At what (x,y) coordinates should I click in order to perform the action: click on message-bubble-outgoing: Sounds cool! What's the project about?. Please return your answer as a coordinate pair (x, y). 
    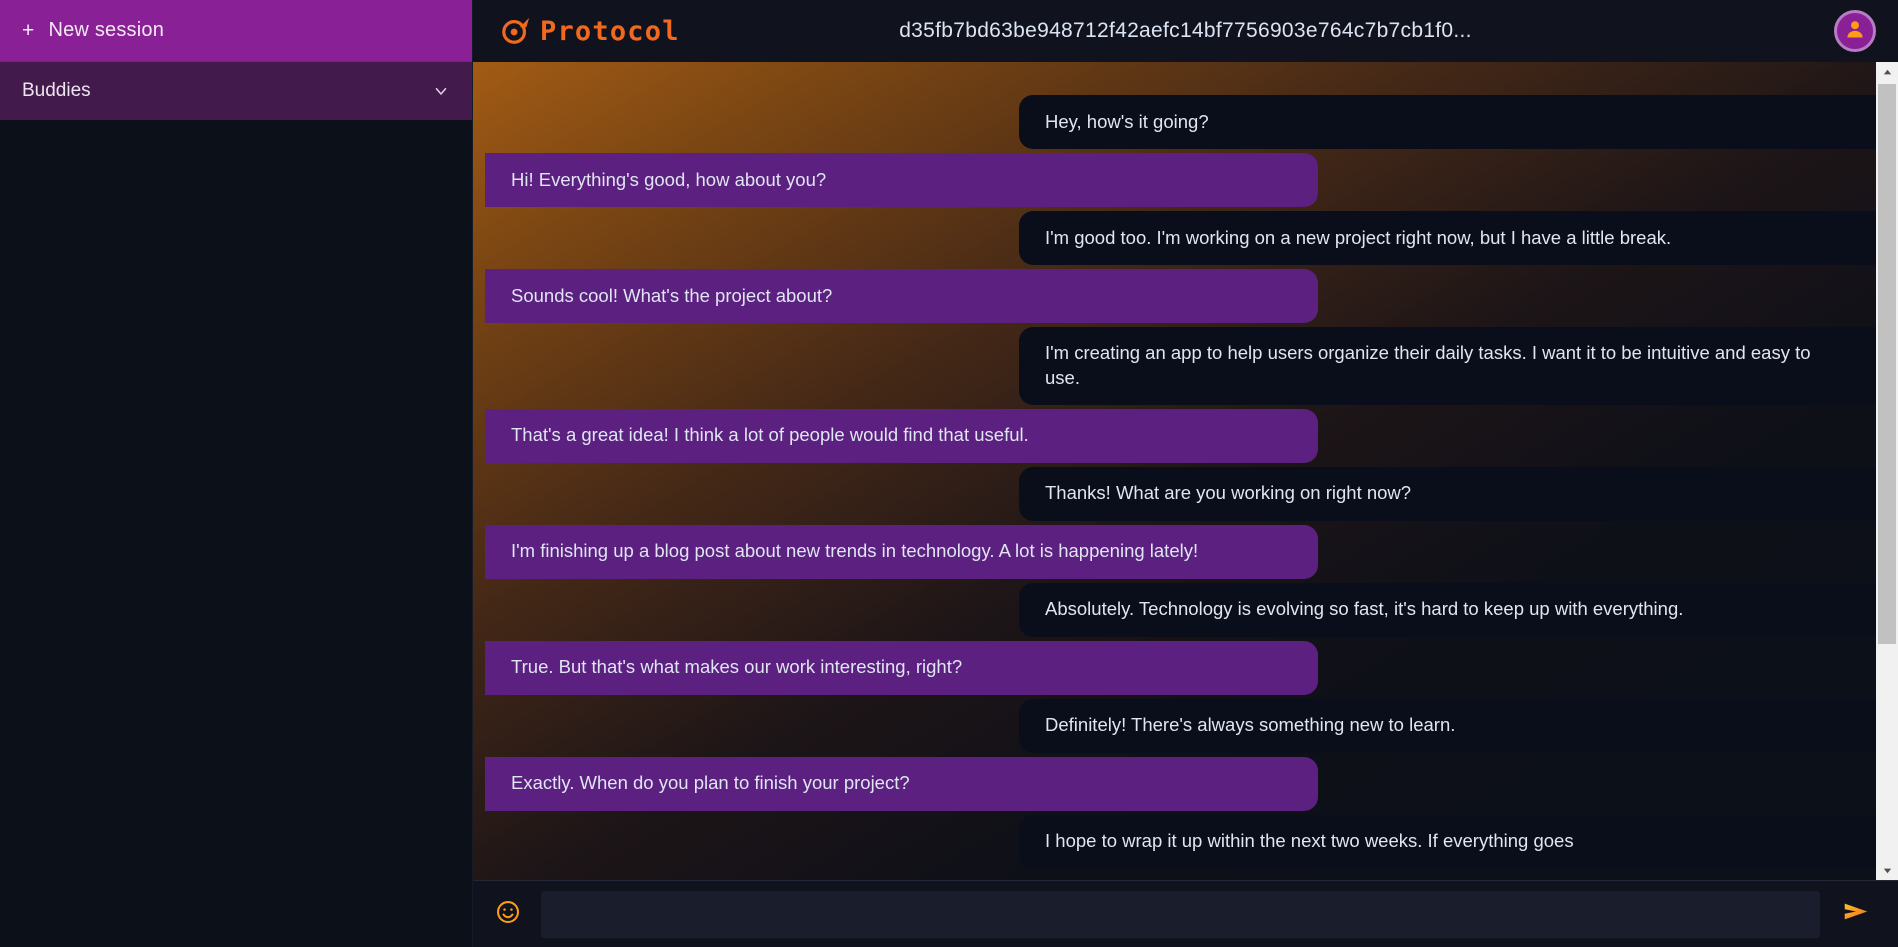
    Looking at the image, I should click on (901, 296).